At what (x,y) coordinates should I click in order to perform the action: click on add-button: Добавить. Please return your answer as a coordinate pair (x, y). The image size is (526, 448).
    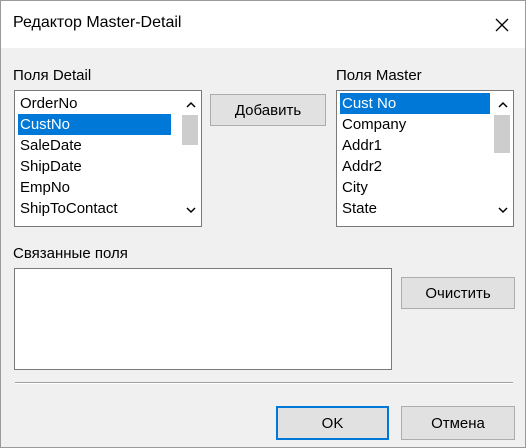
    Looking at the image, I should click on (268, 110).